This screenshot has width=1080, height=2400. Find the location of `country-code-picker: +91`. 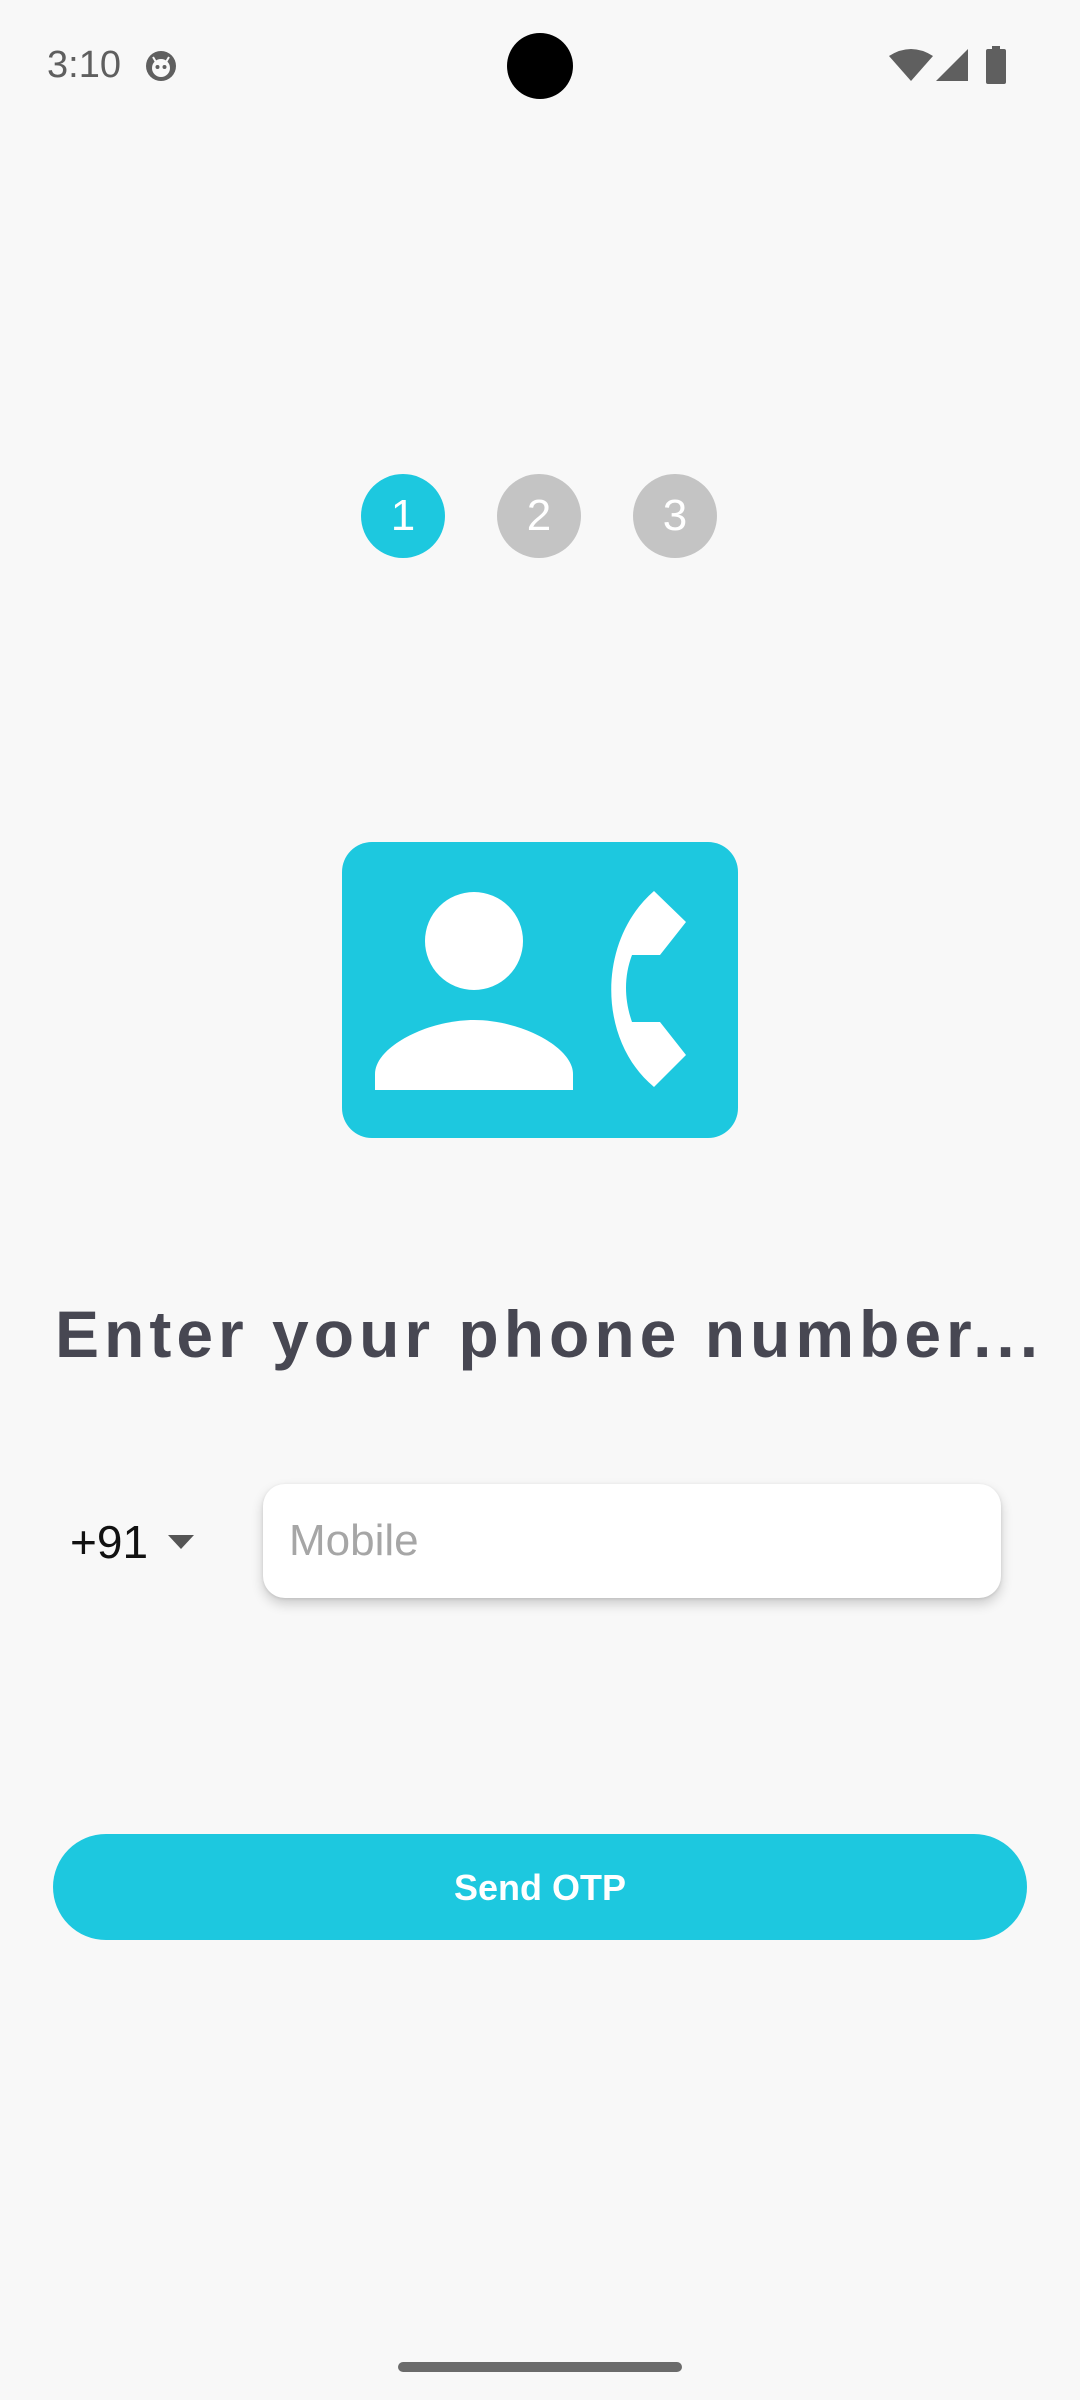

country-code-picker: +91 is located at coordinates (140, 1542).